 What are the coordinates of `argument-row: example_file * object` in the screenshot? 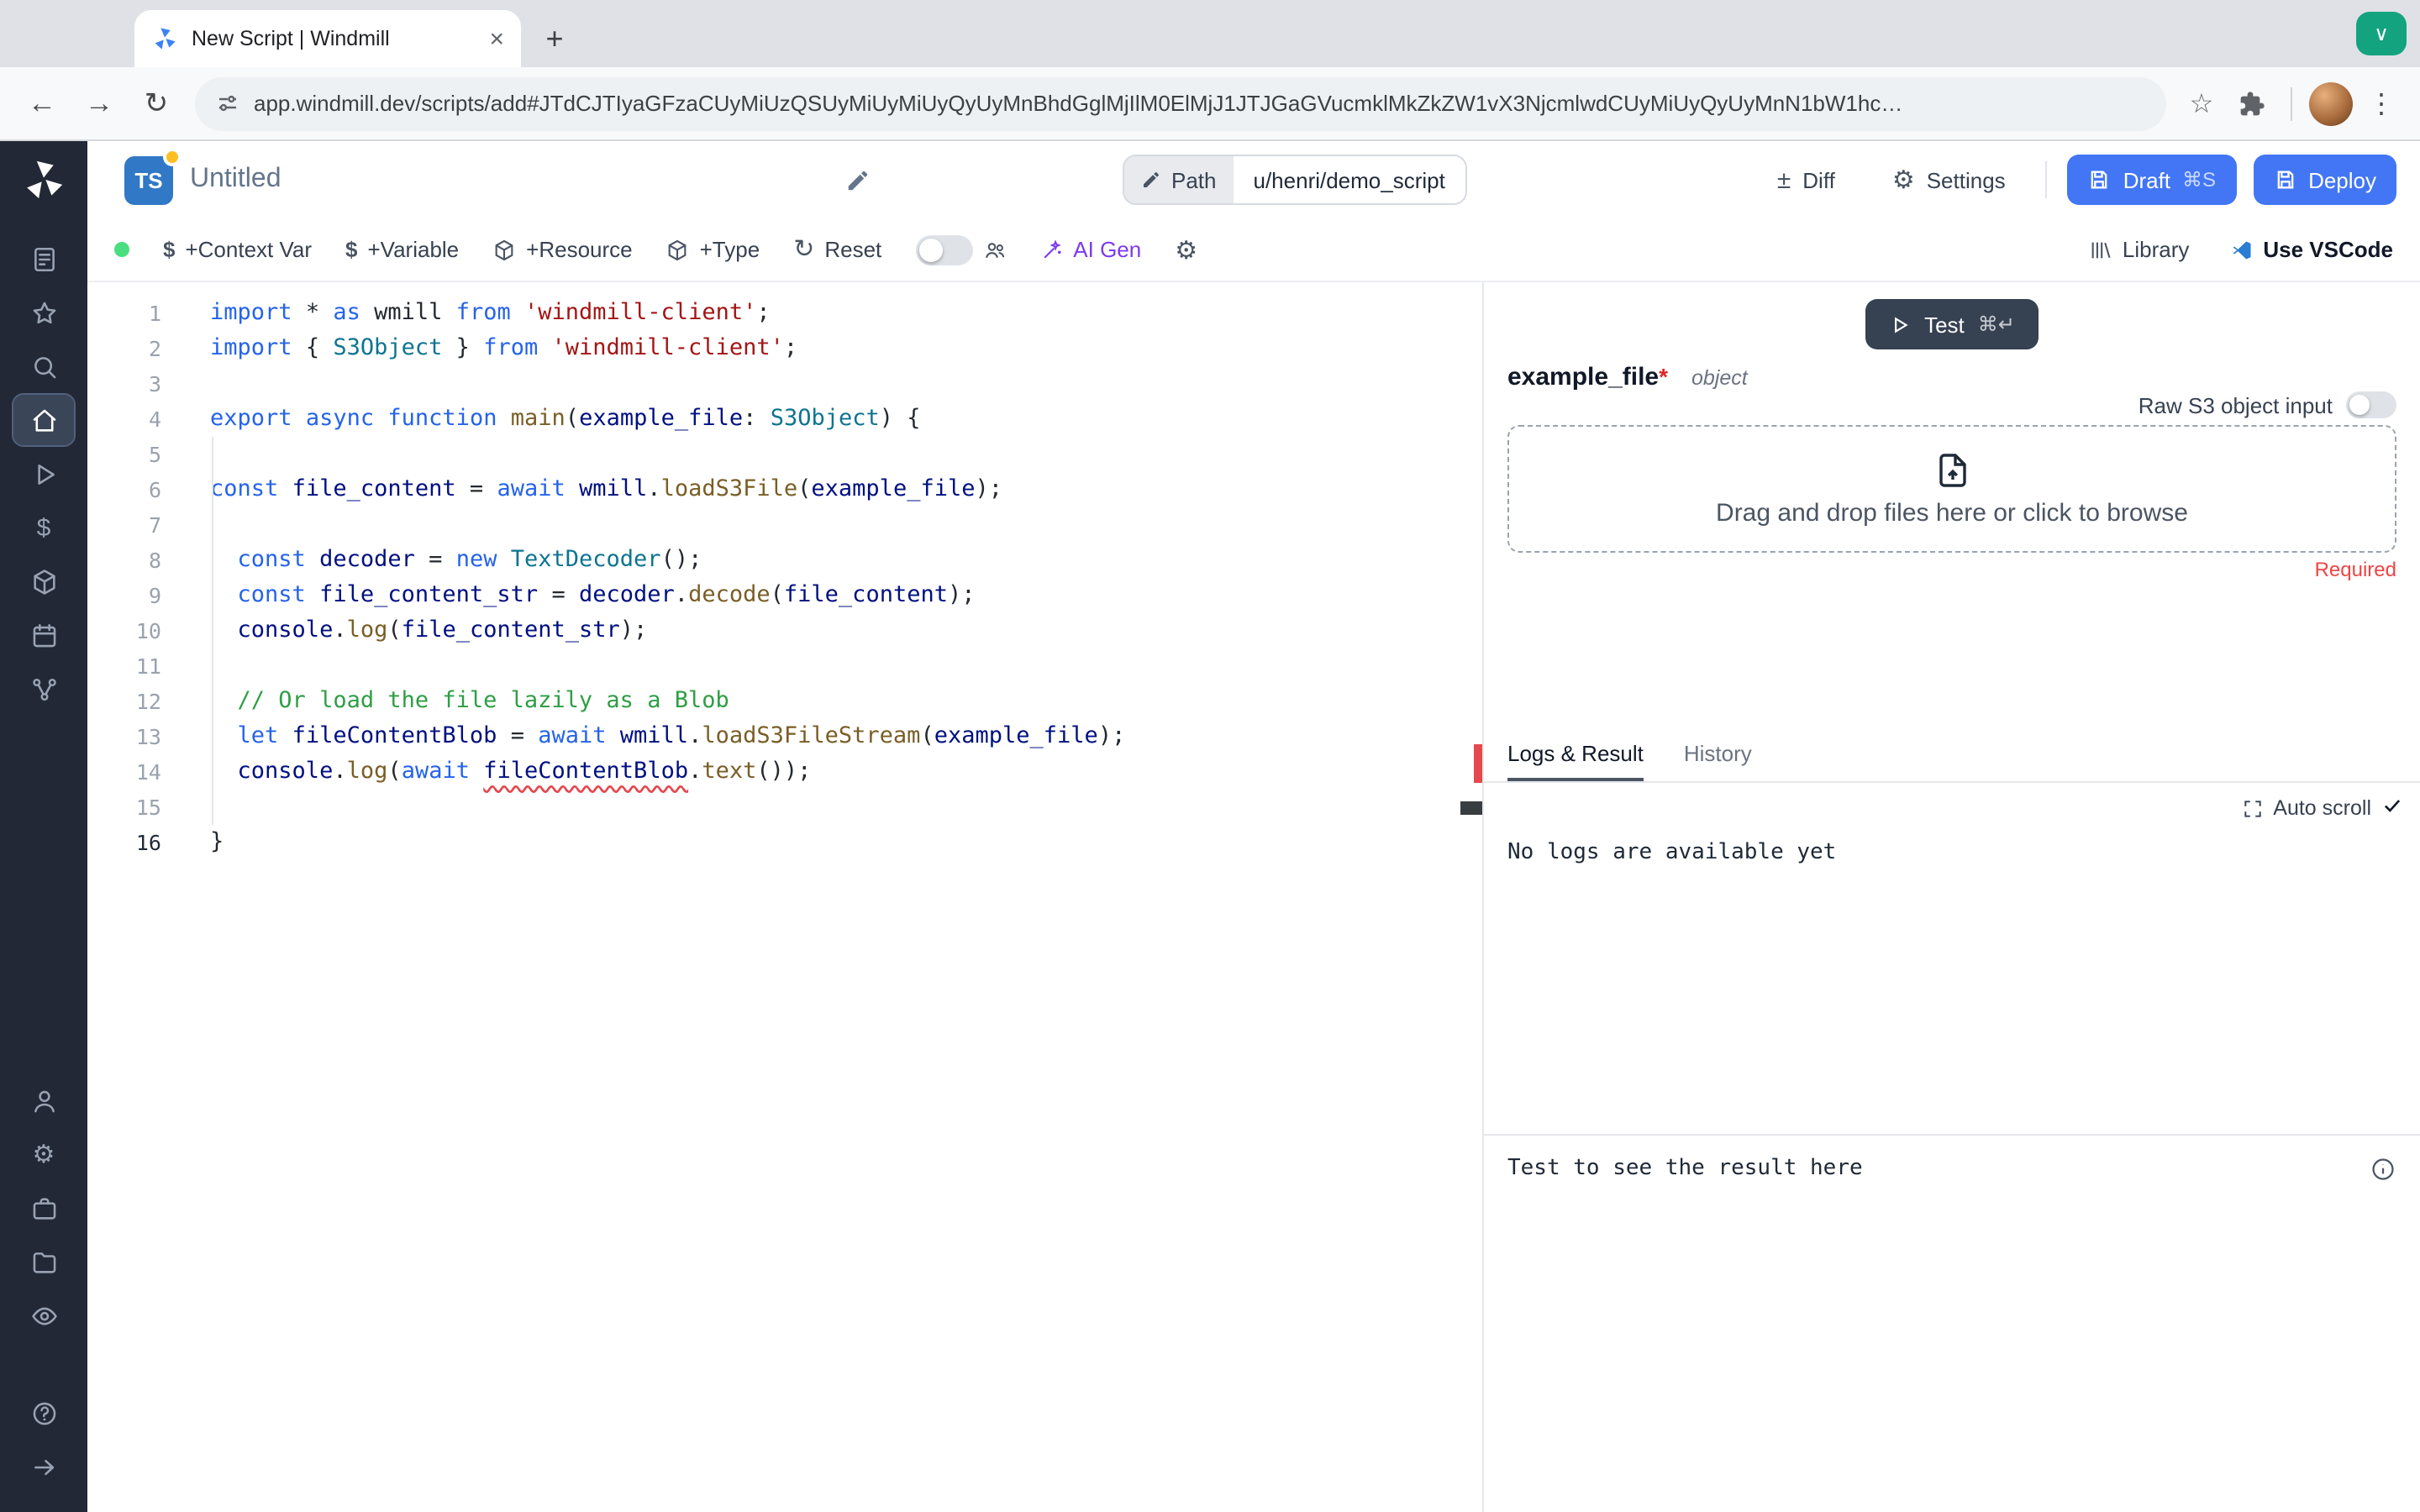 It's located at (1951, 377).